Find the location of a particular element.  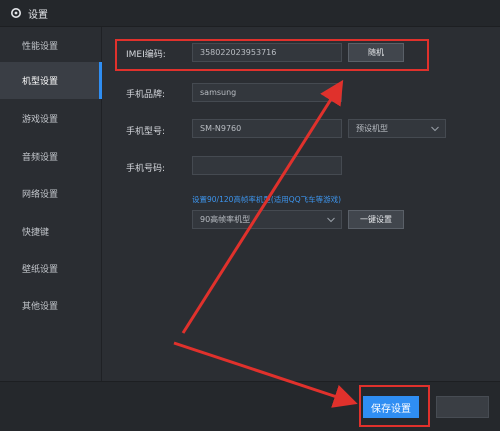

preset-model-placeholder: 预设机型 is located at coordinates (372, 128).